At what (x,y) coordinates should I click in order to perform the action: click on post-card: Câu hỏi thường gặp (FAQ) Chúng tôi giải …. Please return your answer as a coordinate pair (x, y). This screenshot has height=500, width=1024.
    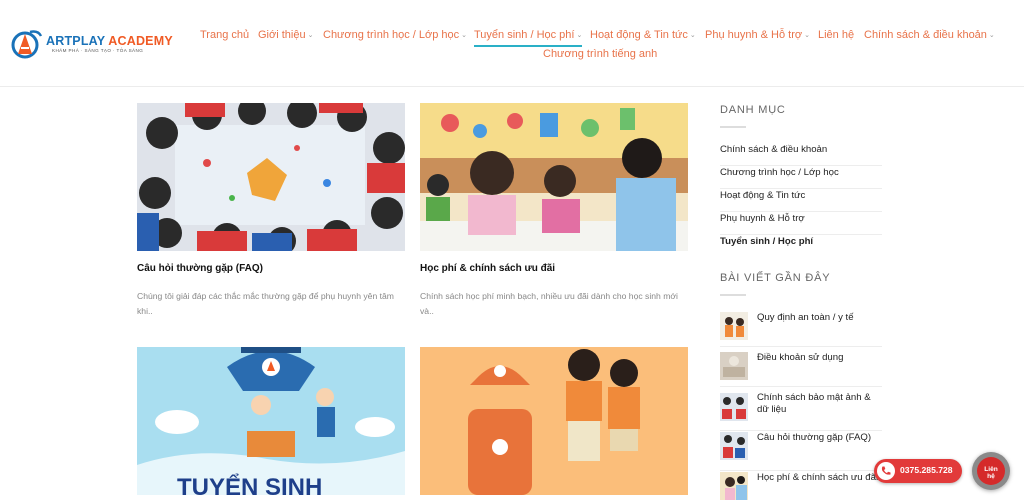
    Looking at the image, I should click on (271, 213).